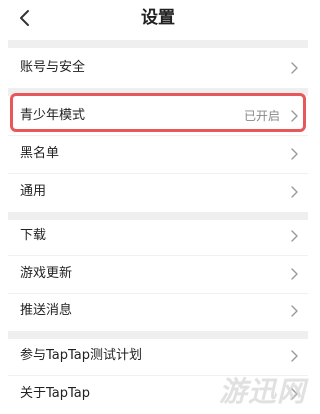  I want to click on settings-row-download: 下载, so click(158, 236).